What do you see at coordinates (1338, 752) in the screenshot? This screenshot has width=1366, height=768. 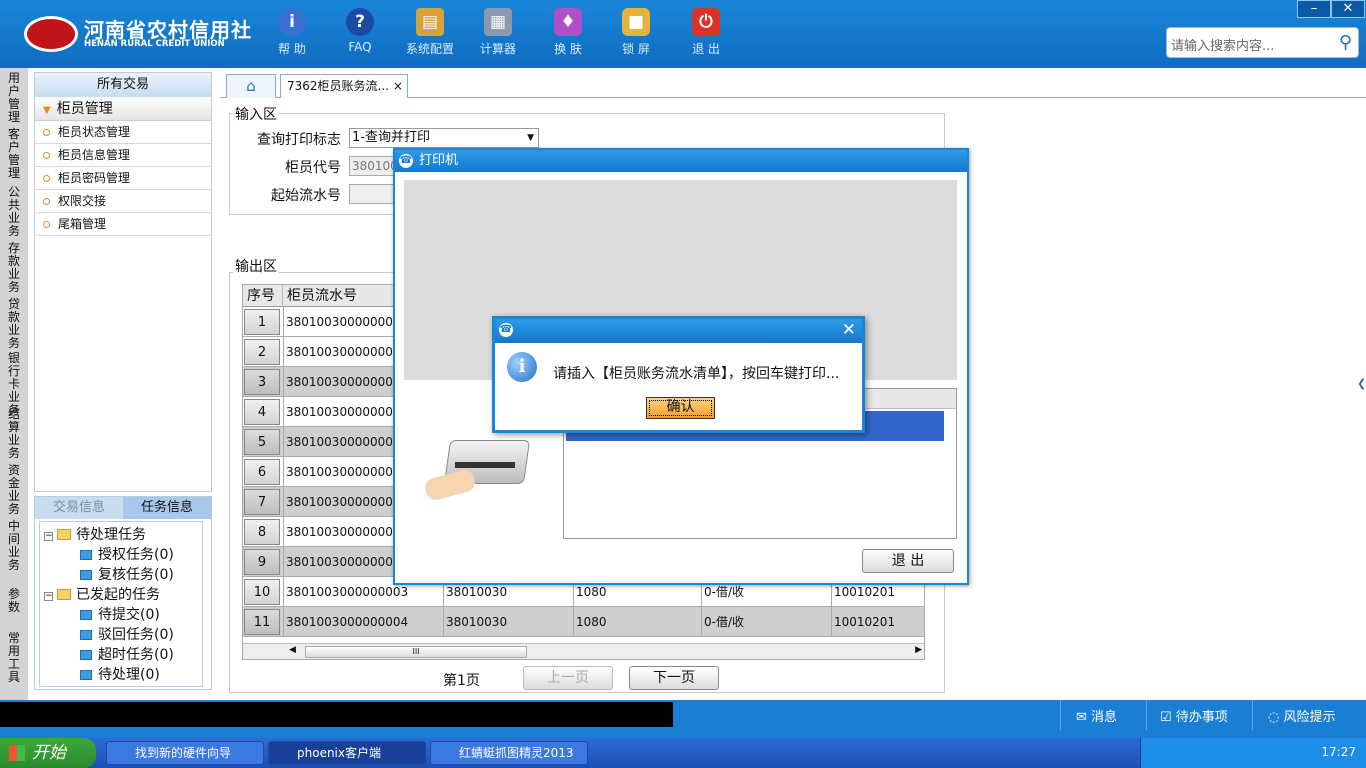 I see `clock: 17:27` at bounding box center [1338, 752].